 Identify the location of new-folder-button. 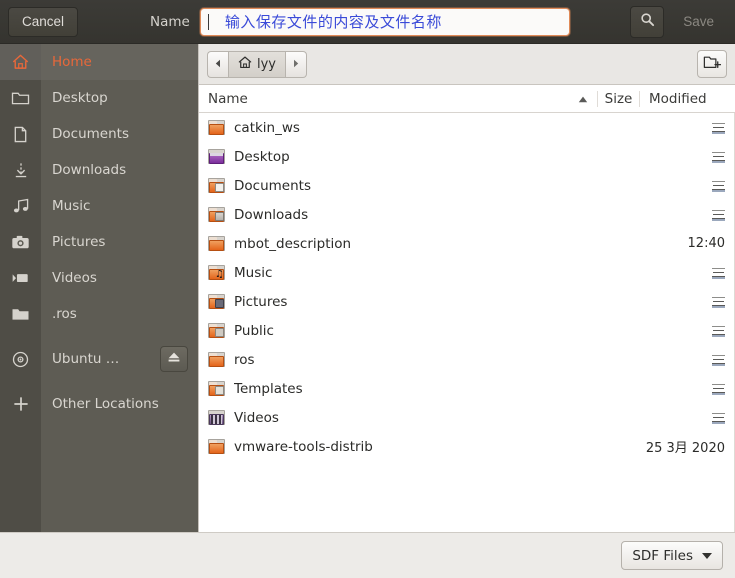
(712, 64).